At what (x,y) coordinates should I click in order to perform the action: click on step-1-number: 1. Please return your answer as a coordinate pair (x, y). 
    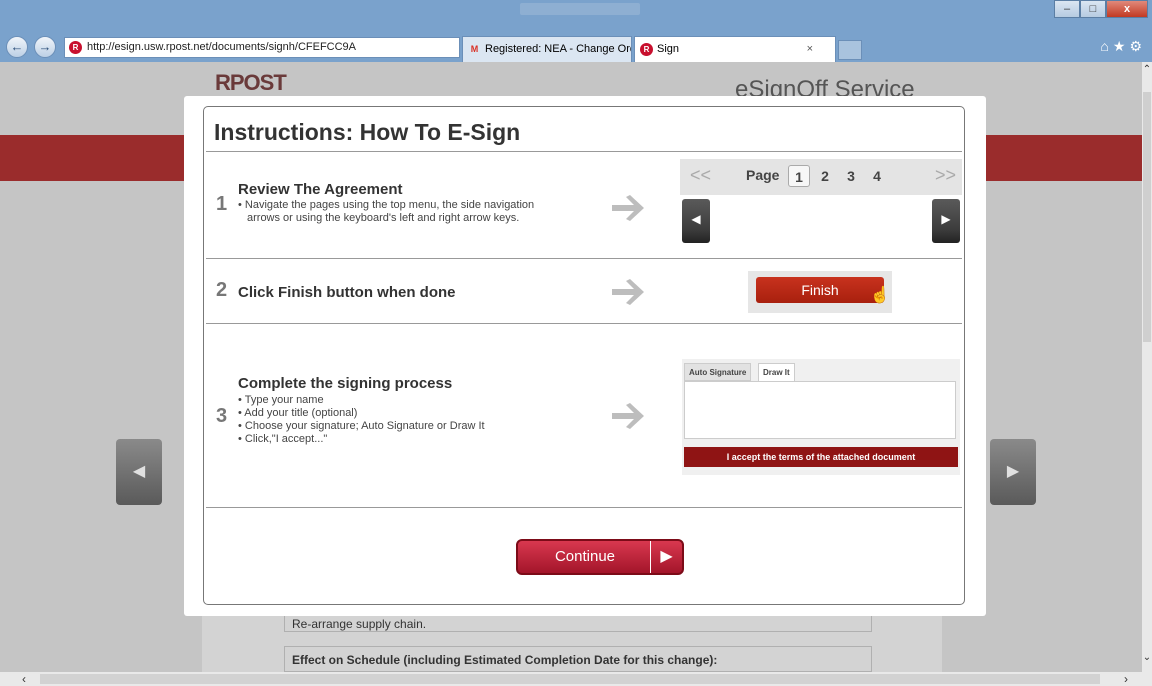
    Looking at the image, I should click on (222, 204).